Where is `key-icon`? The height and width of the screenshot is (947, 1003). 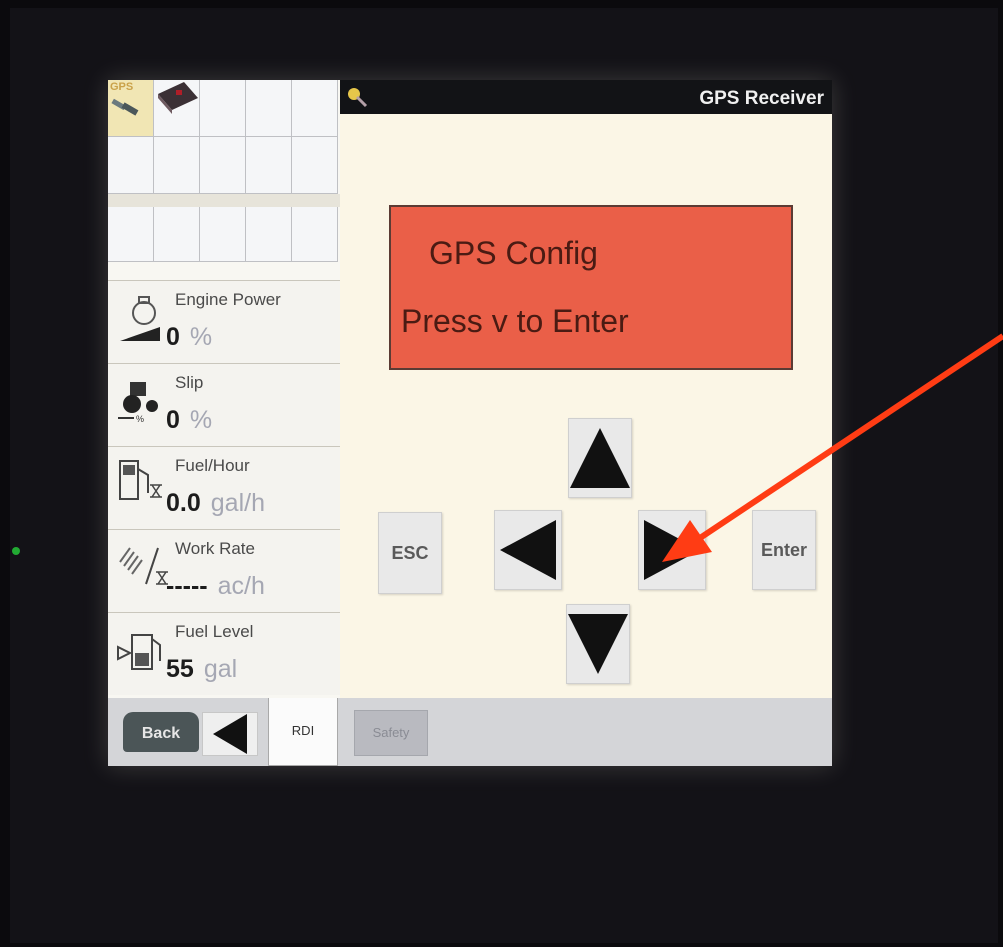 key-icon is located at coordinates (357, 97).